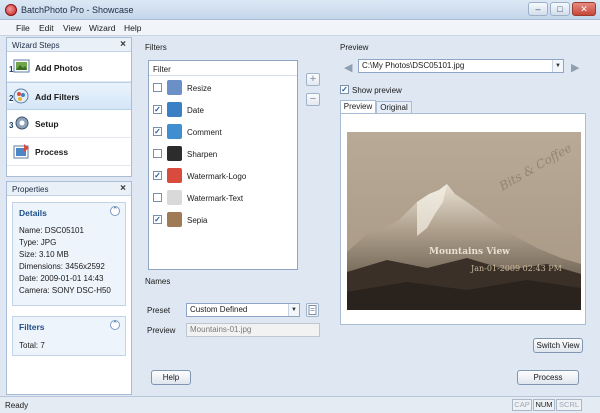 The height and width of the screenshot is (413, 600). I want to click on minimize-button: –, so click(538, 9).